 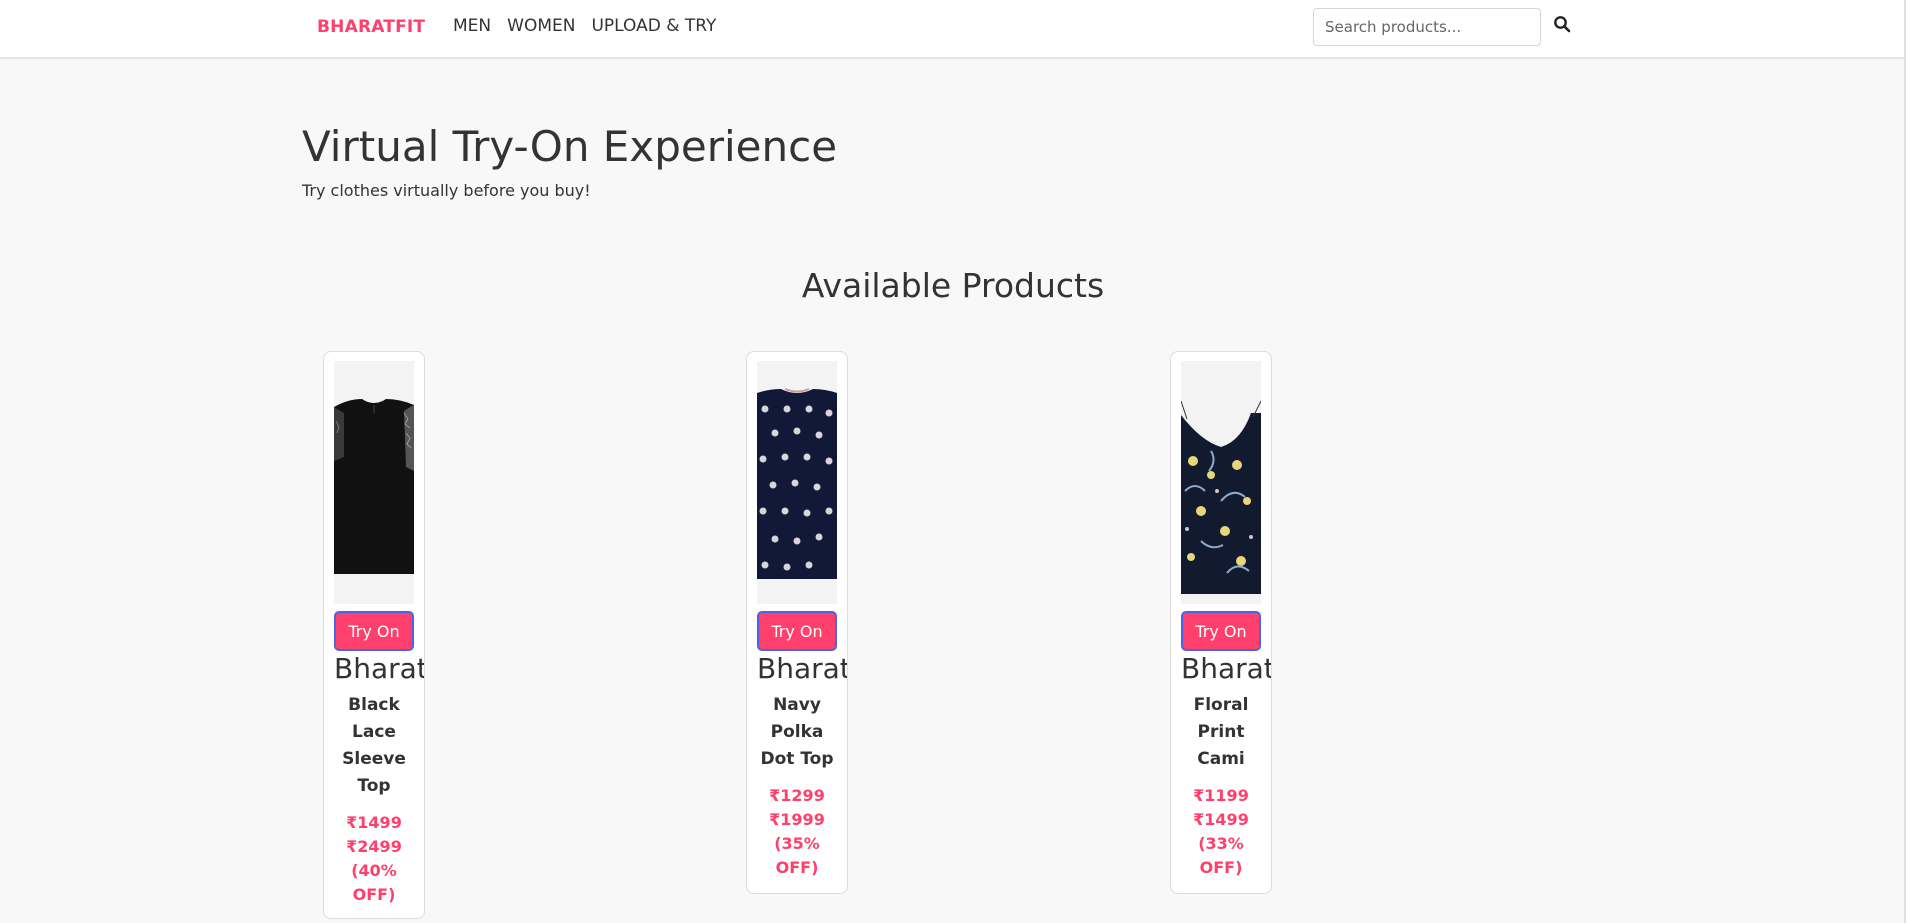 I want to click on original-price: ₹1999, so click(x=797, y=819).